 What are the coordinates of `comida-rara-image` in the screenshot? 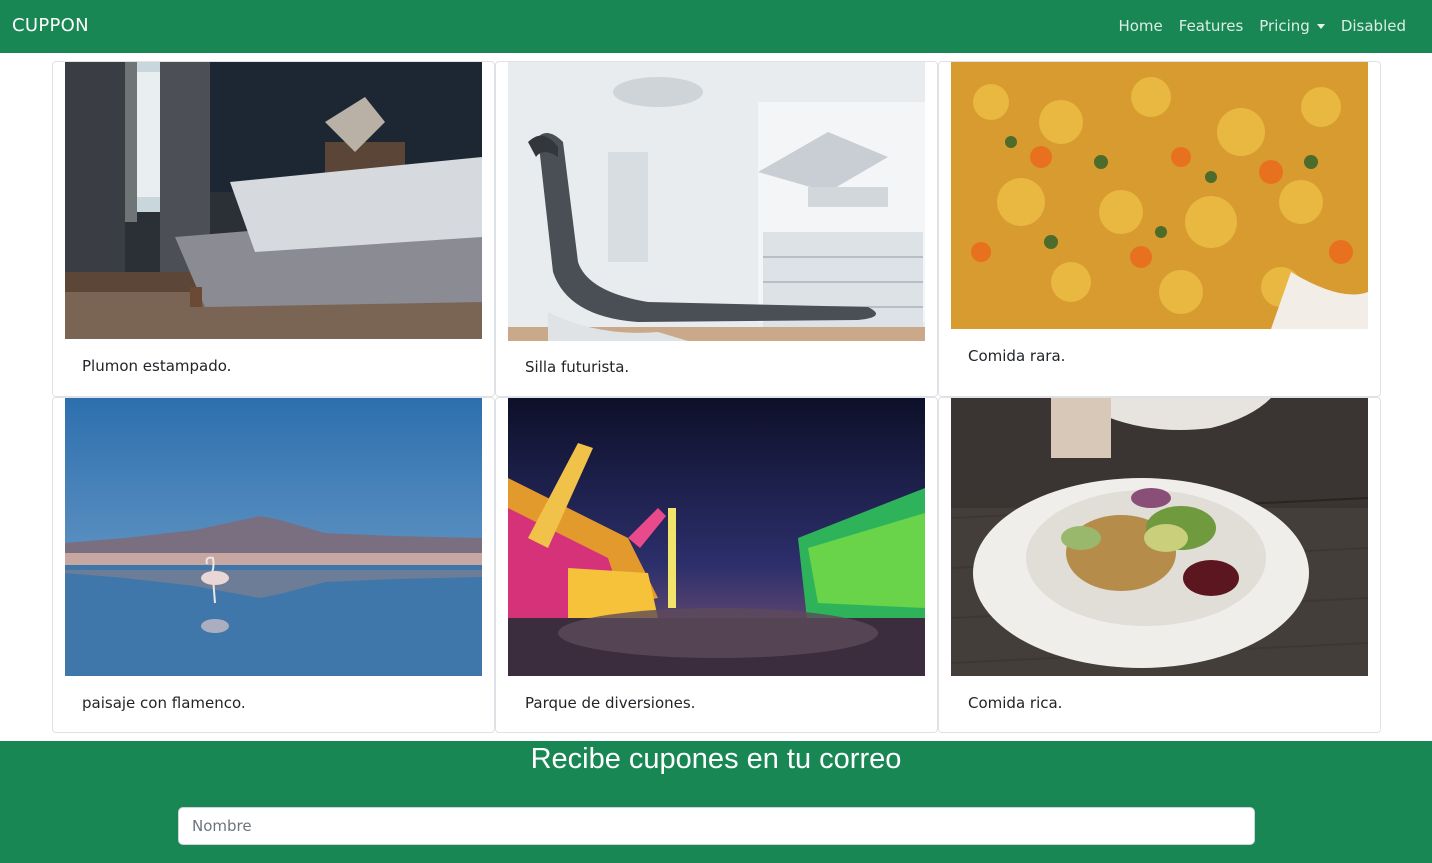 It's located at (1159, 195).